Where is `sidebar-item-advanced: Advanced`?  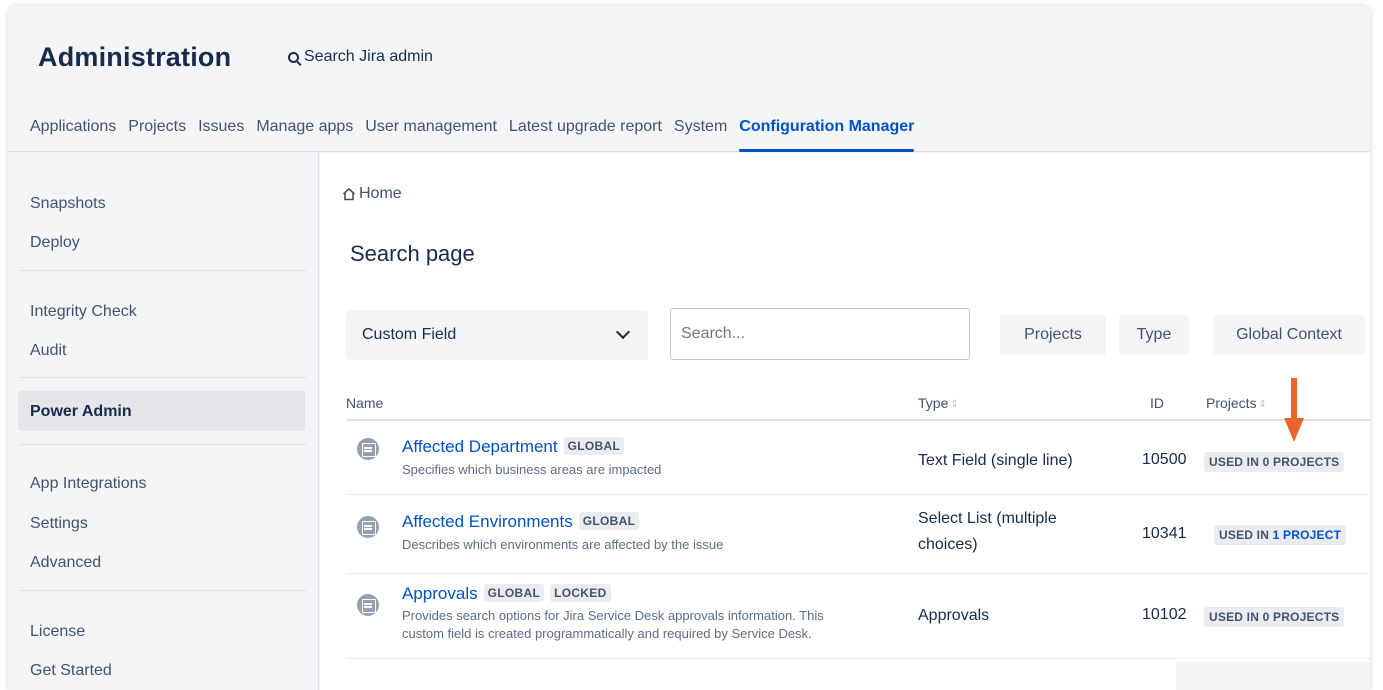
sidebar-item-advanced: Advanced is located at coordinates (65, 563).